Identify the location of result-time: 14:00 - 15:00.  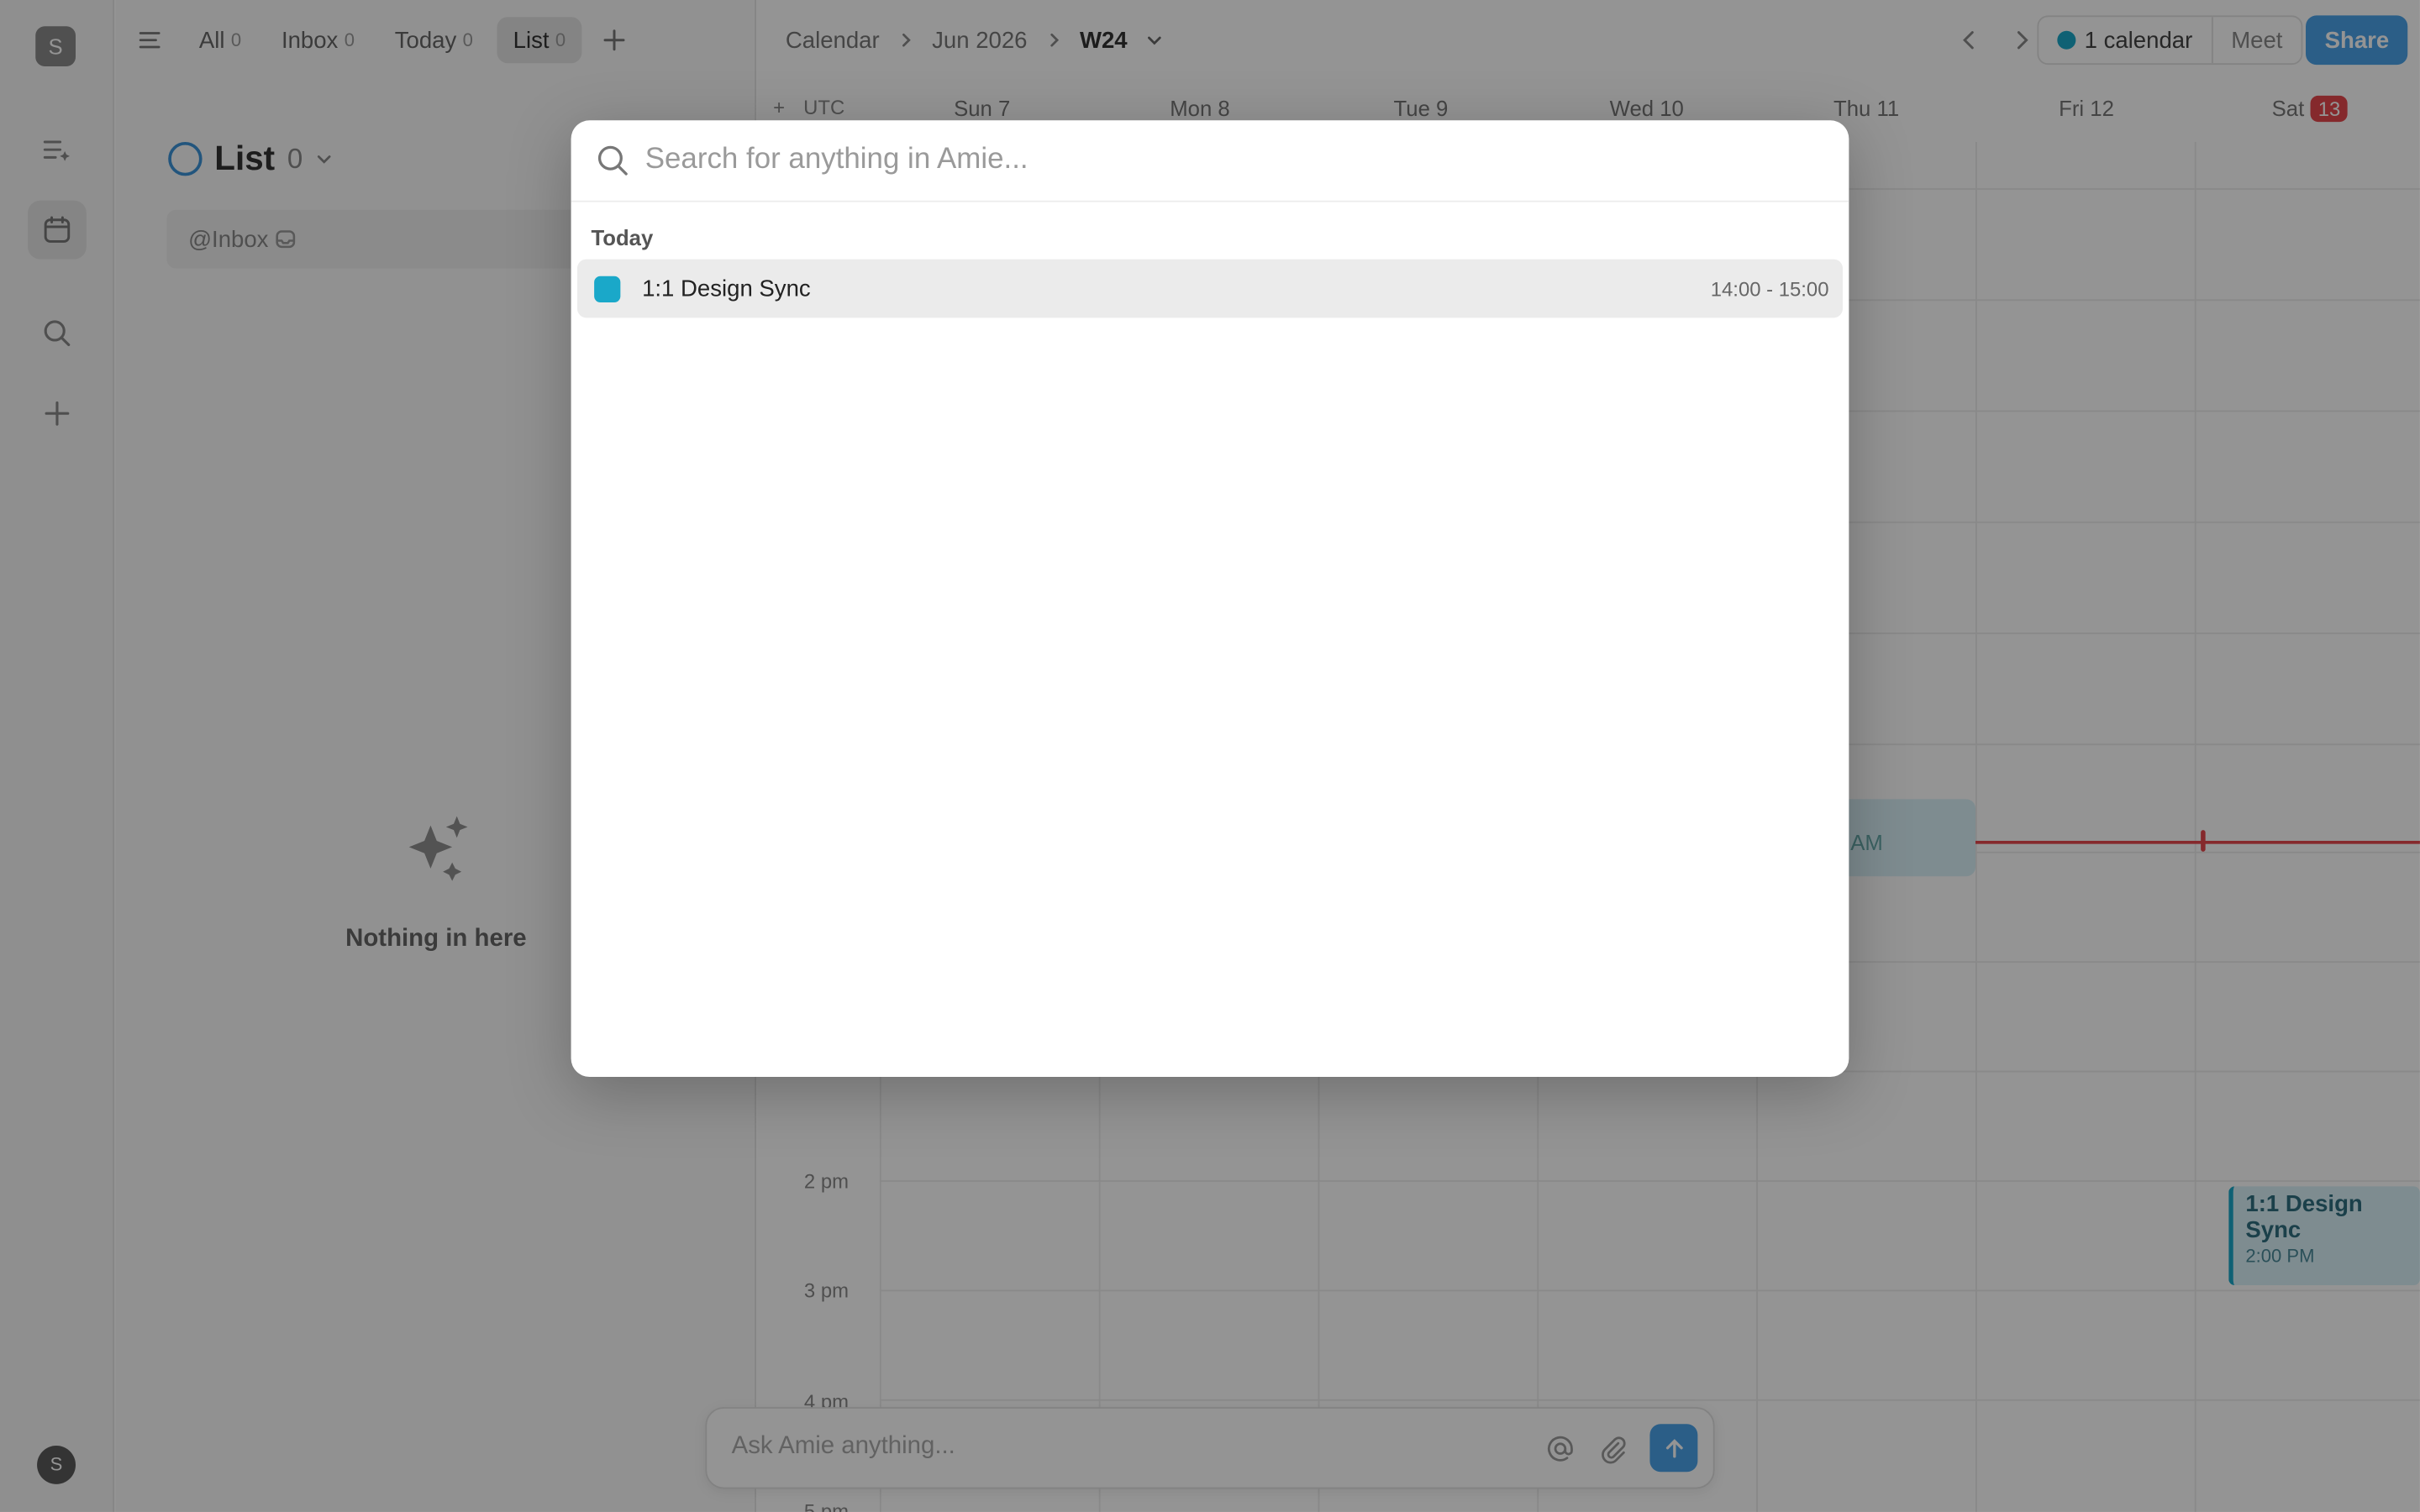
(1769, 288).